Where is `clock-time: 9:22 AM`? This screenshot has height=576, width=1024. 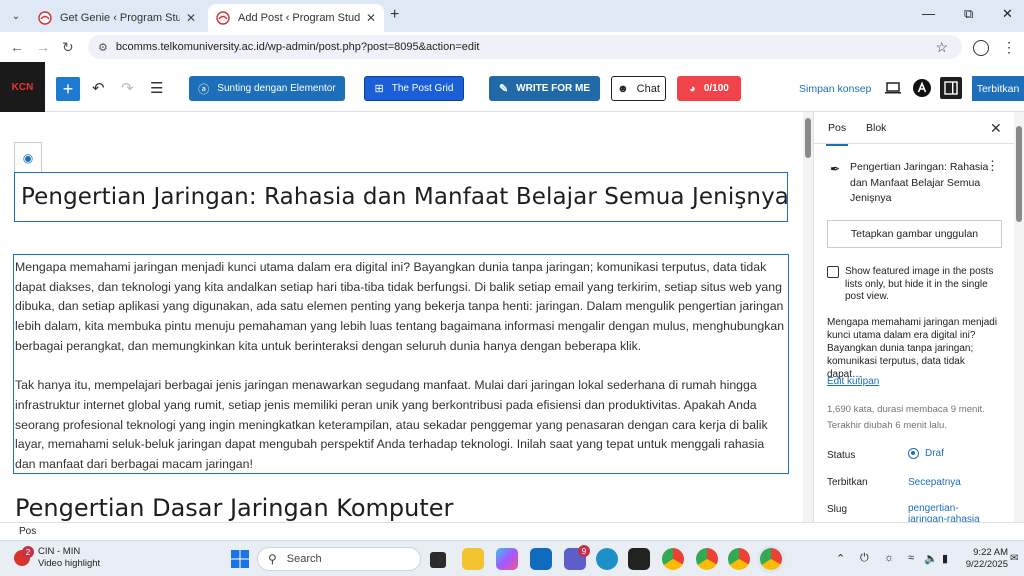 clock-time: 9:22 AM is located at coordinates (990, 552).